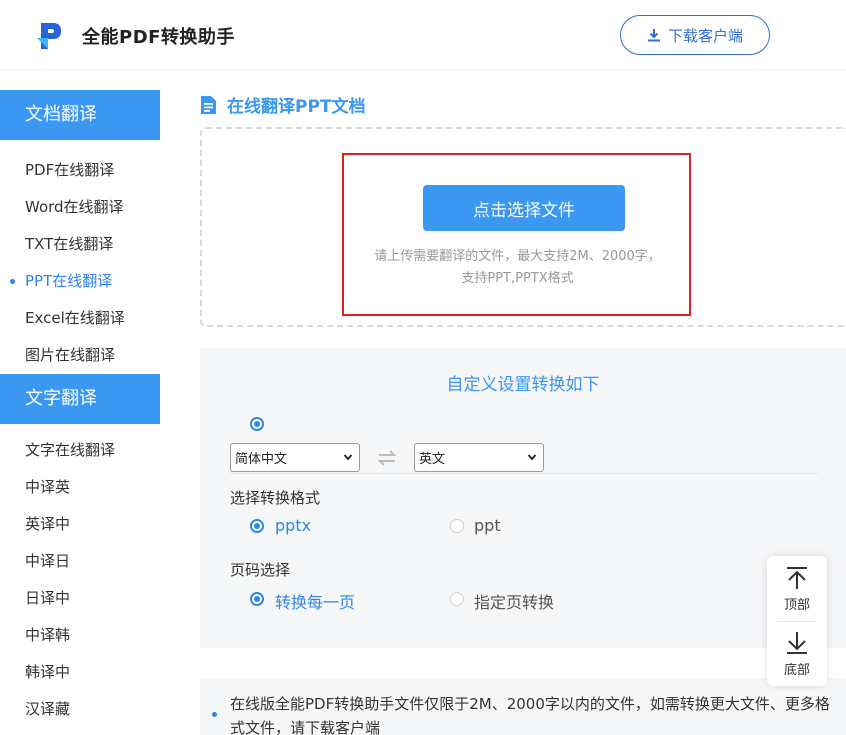 The width and height of the screenshot is (846, 735). I want to click on arrow-up-icon, so click(797, 578).